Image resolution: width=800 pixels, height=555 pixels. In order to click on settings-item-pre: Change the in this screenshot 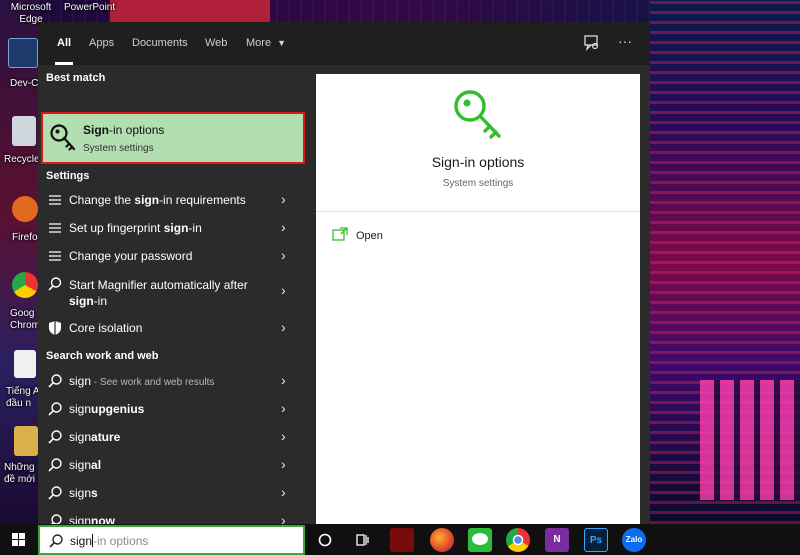, I will do `click(102, 200)`.